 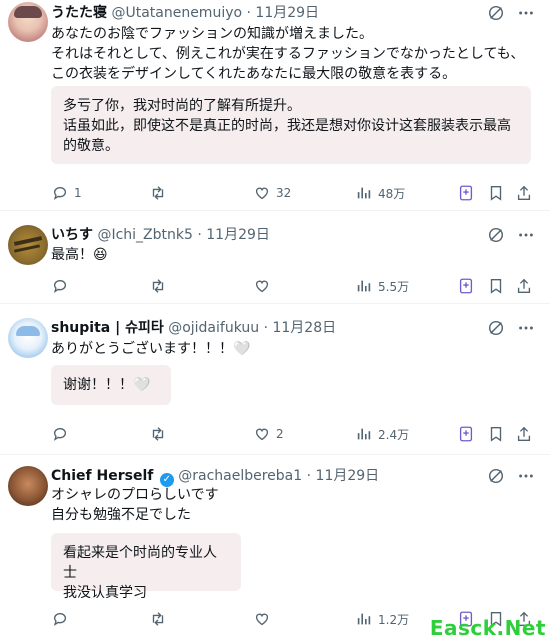 I want to click on watermark: Easck.Net, so click(x=487, y=628).